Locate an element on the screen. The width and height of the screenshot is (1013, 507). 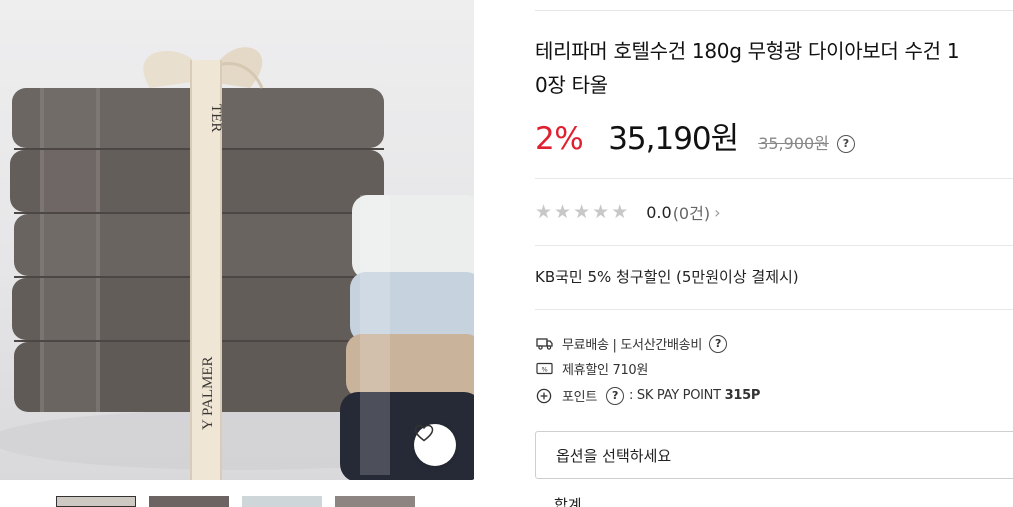
shipping-label: 무료배송 | 도서산간배송비 is located at coordinates (632, 345).